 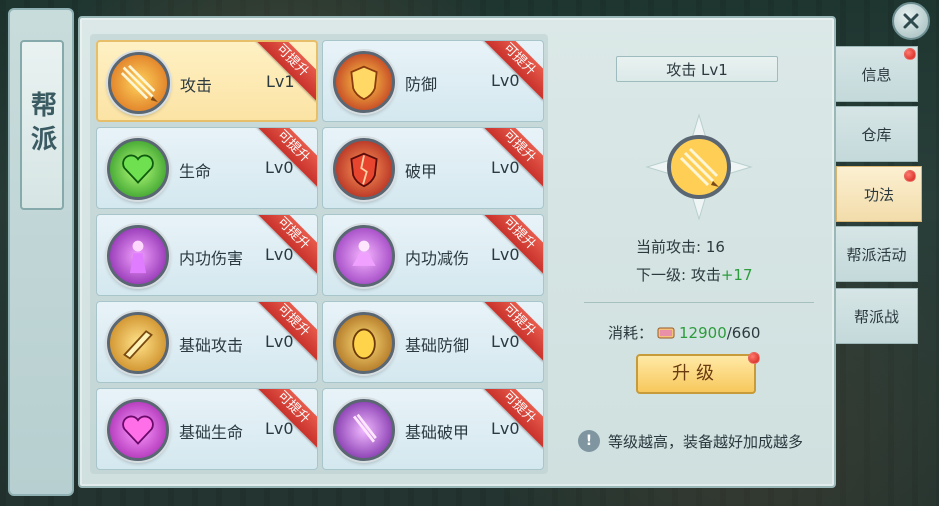 I want to click on cost-label: 消耗：, so click(x=631, y=333).